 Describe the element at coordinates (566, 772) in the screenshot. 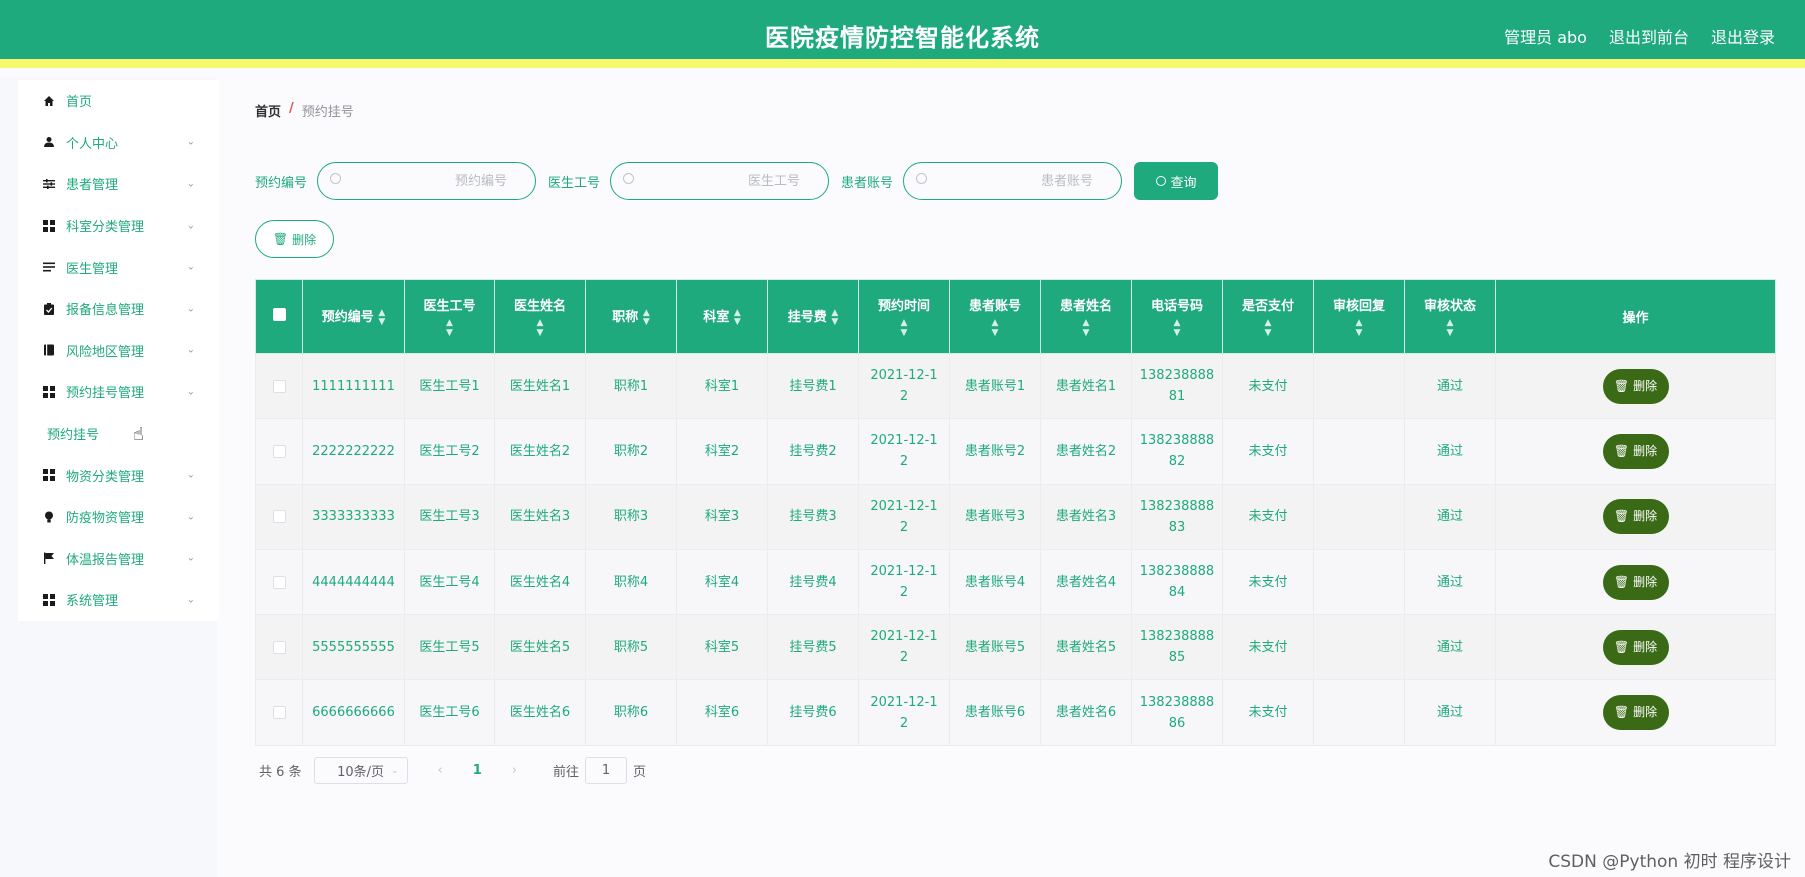

I see `goto-label: 前往` at that location.